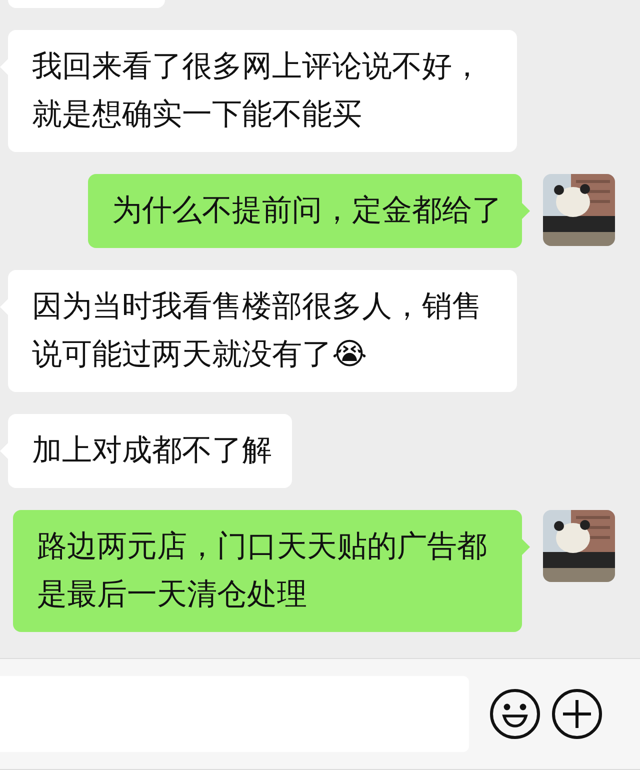 Image resolution: width=640 pixels, height=770 pixels. I want to click on message-bubble: 因为当时我看售楼部很多人，销售说可能过两天就没有了😭, so click(262, 331).